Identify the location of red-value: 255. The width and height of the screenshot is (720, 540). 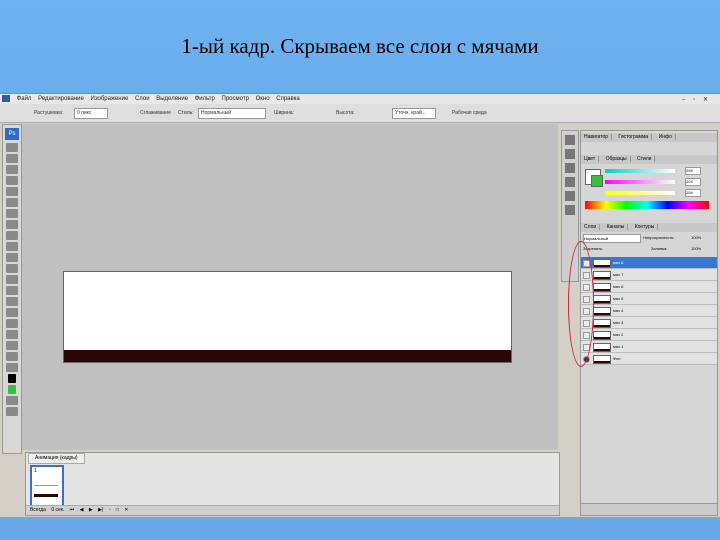
(693, 171).